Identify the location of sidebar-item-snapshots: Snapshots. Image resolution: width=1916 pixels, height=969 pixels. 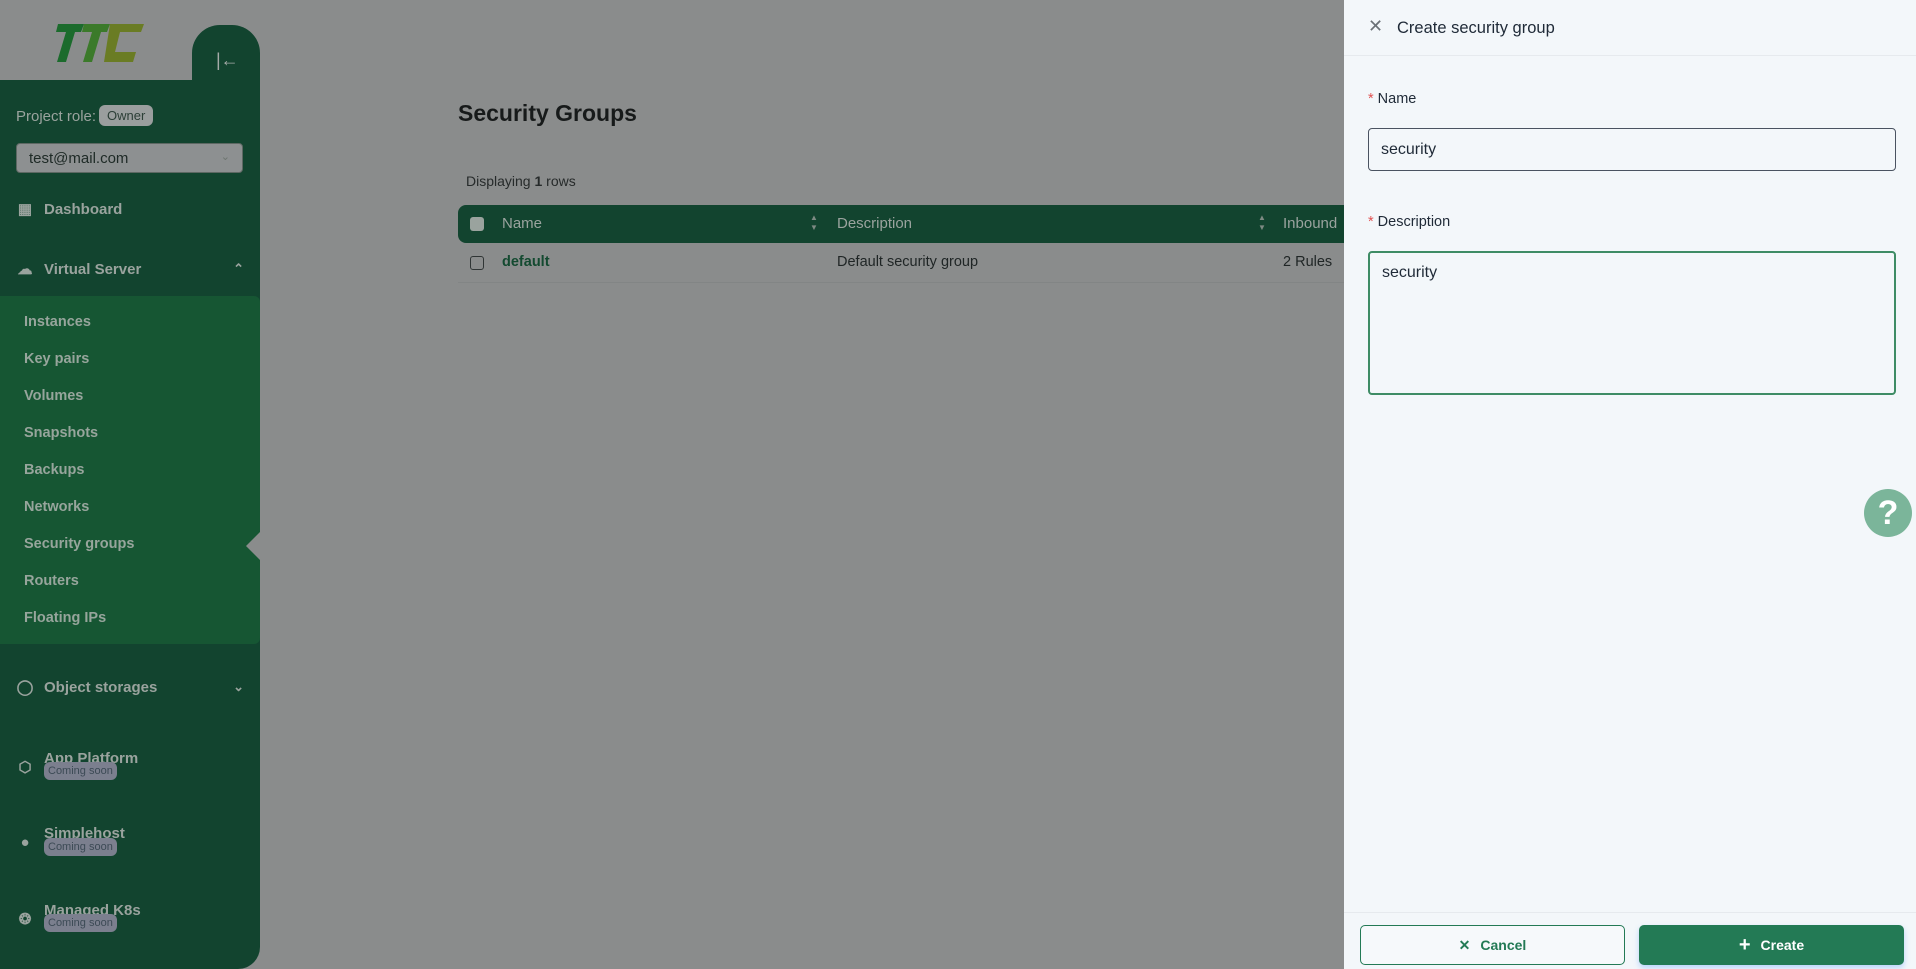
(61, 433).